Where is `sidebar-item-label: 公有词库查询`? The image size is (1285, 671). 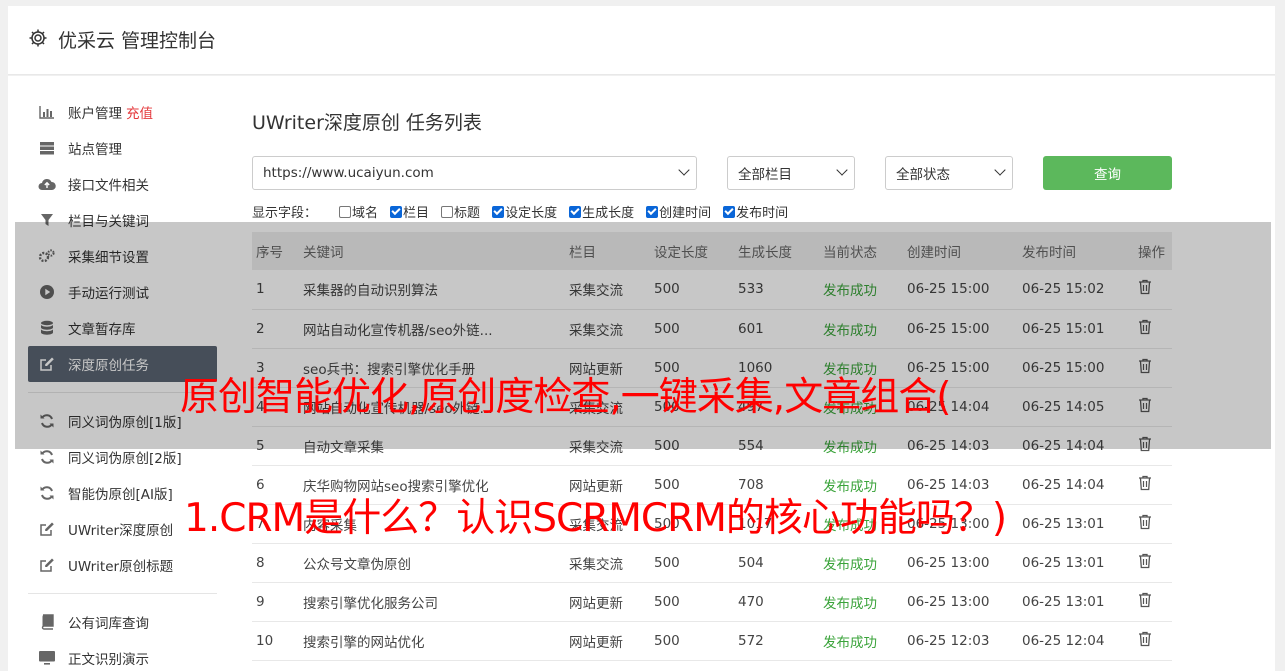 sidebar-item-label: 公有词库查询 is located at coordinates (108, 624).